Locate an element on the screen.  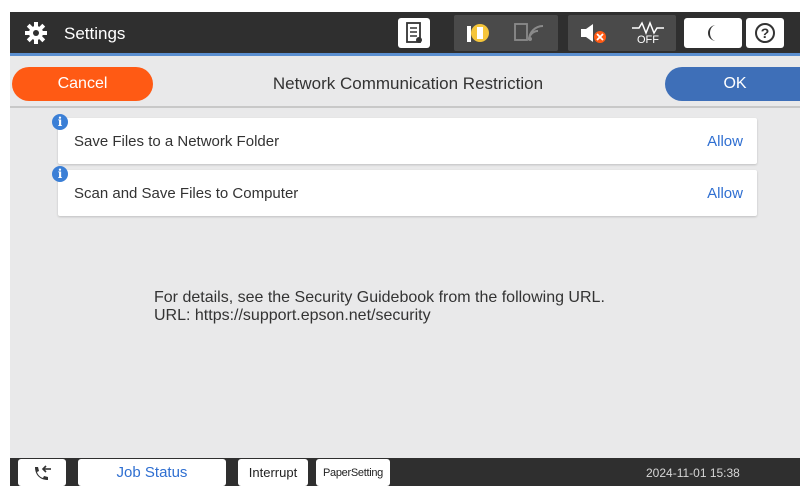
network-off-label: OFF is located at coordinates (648, 39).